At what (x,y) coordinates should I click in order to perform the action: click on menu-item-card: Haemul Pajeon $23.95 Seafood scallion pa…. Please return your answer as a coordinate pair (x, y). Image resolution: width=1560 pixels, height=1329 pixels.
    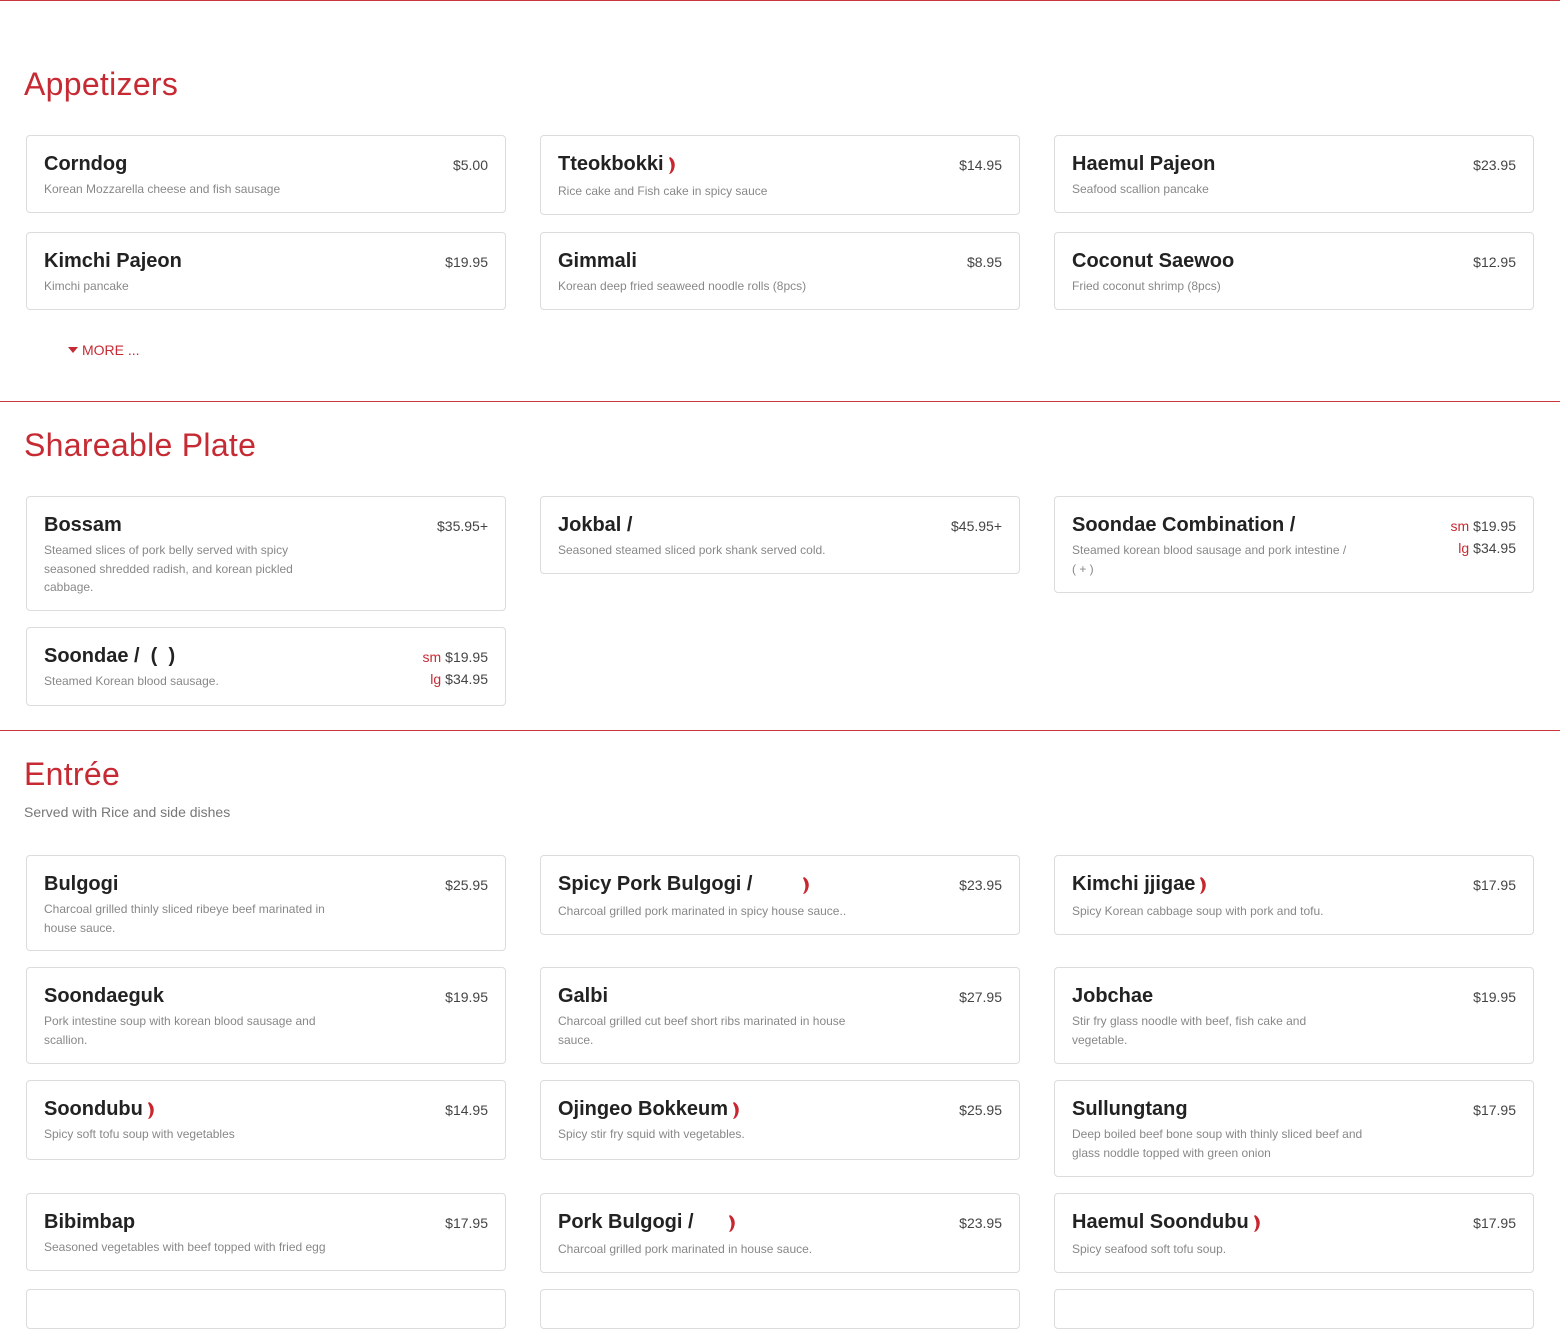
    Looking at the image, I should click on (1294, 174).